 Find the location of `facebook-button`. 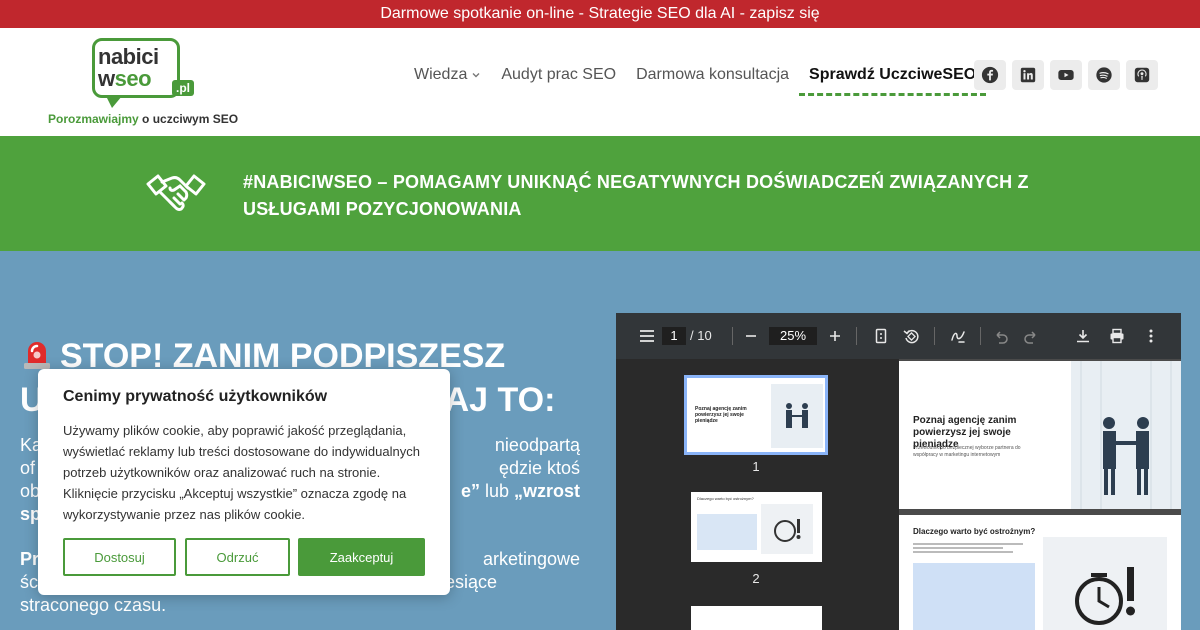

facebook-button is located at coordinates (990, 75).